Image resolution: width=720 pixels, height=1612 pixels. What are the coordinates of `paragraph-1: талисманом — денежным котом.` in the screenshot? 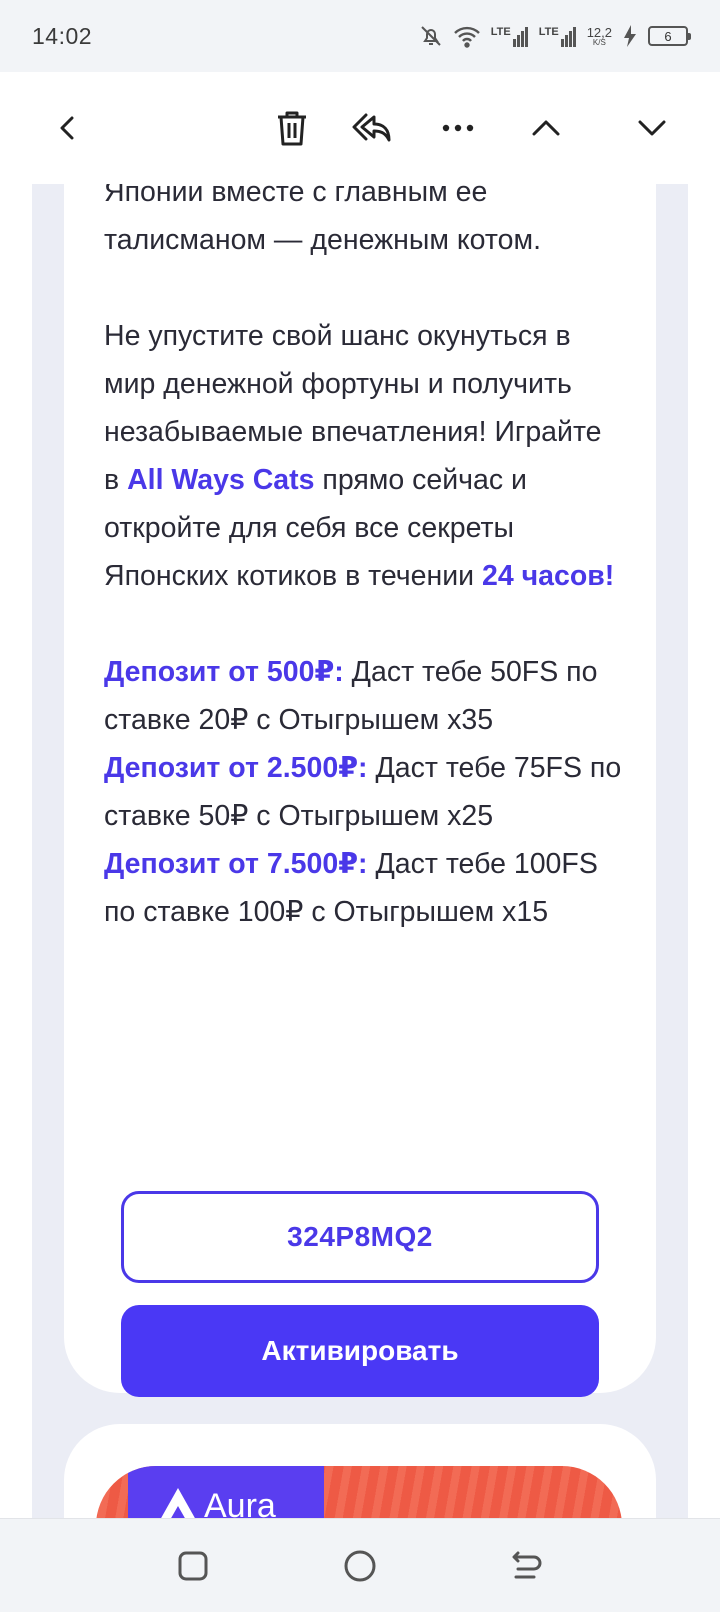 It's located at (323, 240).